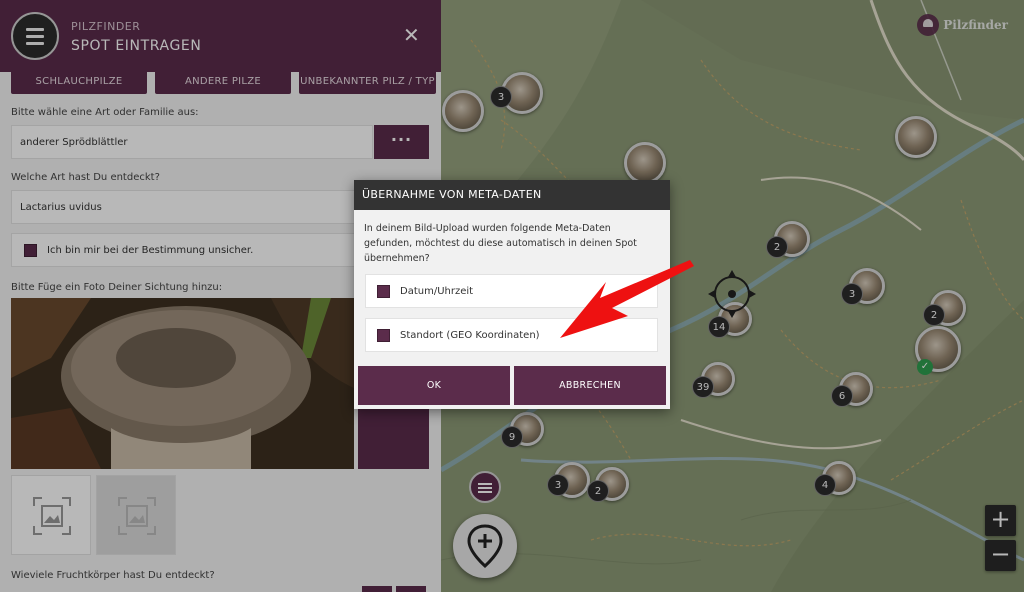 The width and height of the screenshot is (1024, 592). What do you see at coordinates (383, 291) in the screenshot?
I see `datetime-checkbox` at bounding box center [383, 291].